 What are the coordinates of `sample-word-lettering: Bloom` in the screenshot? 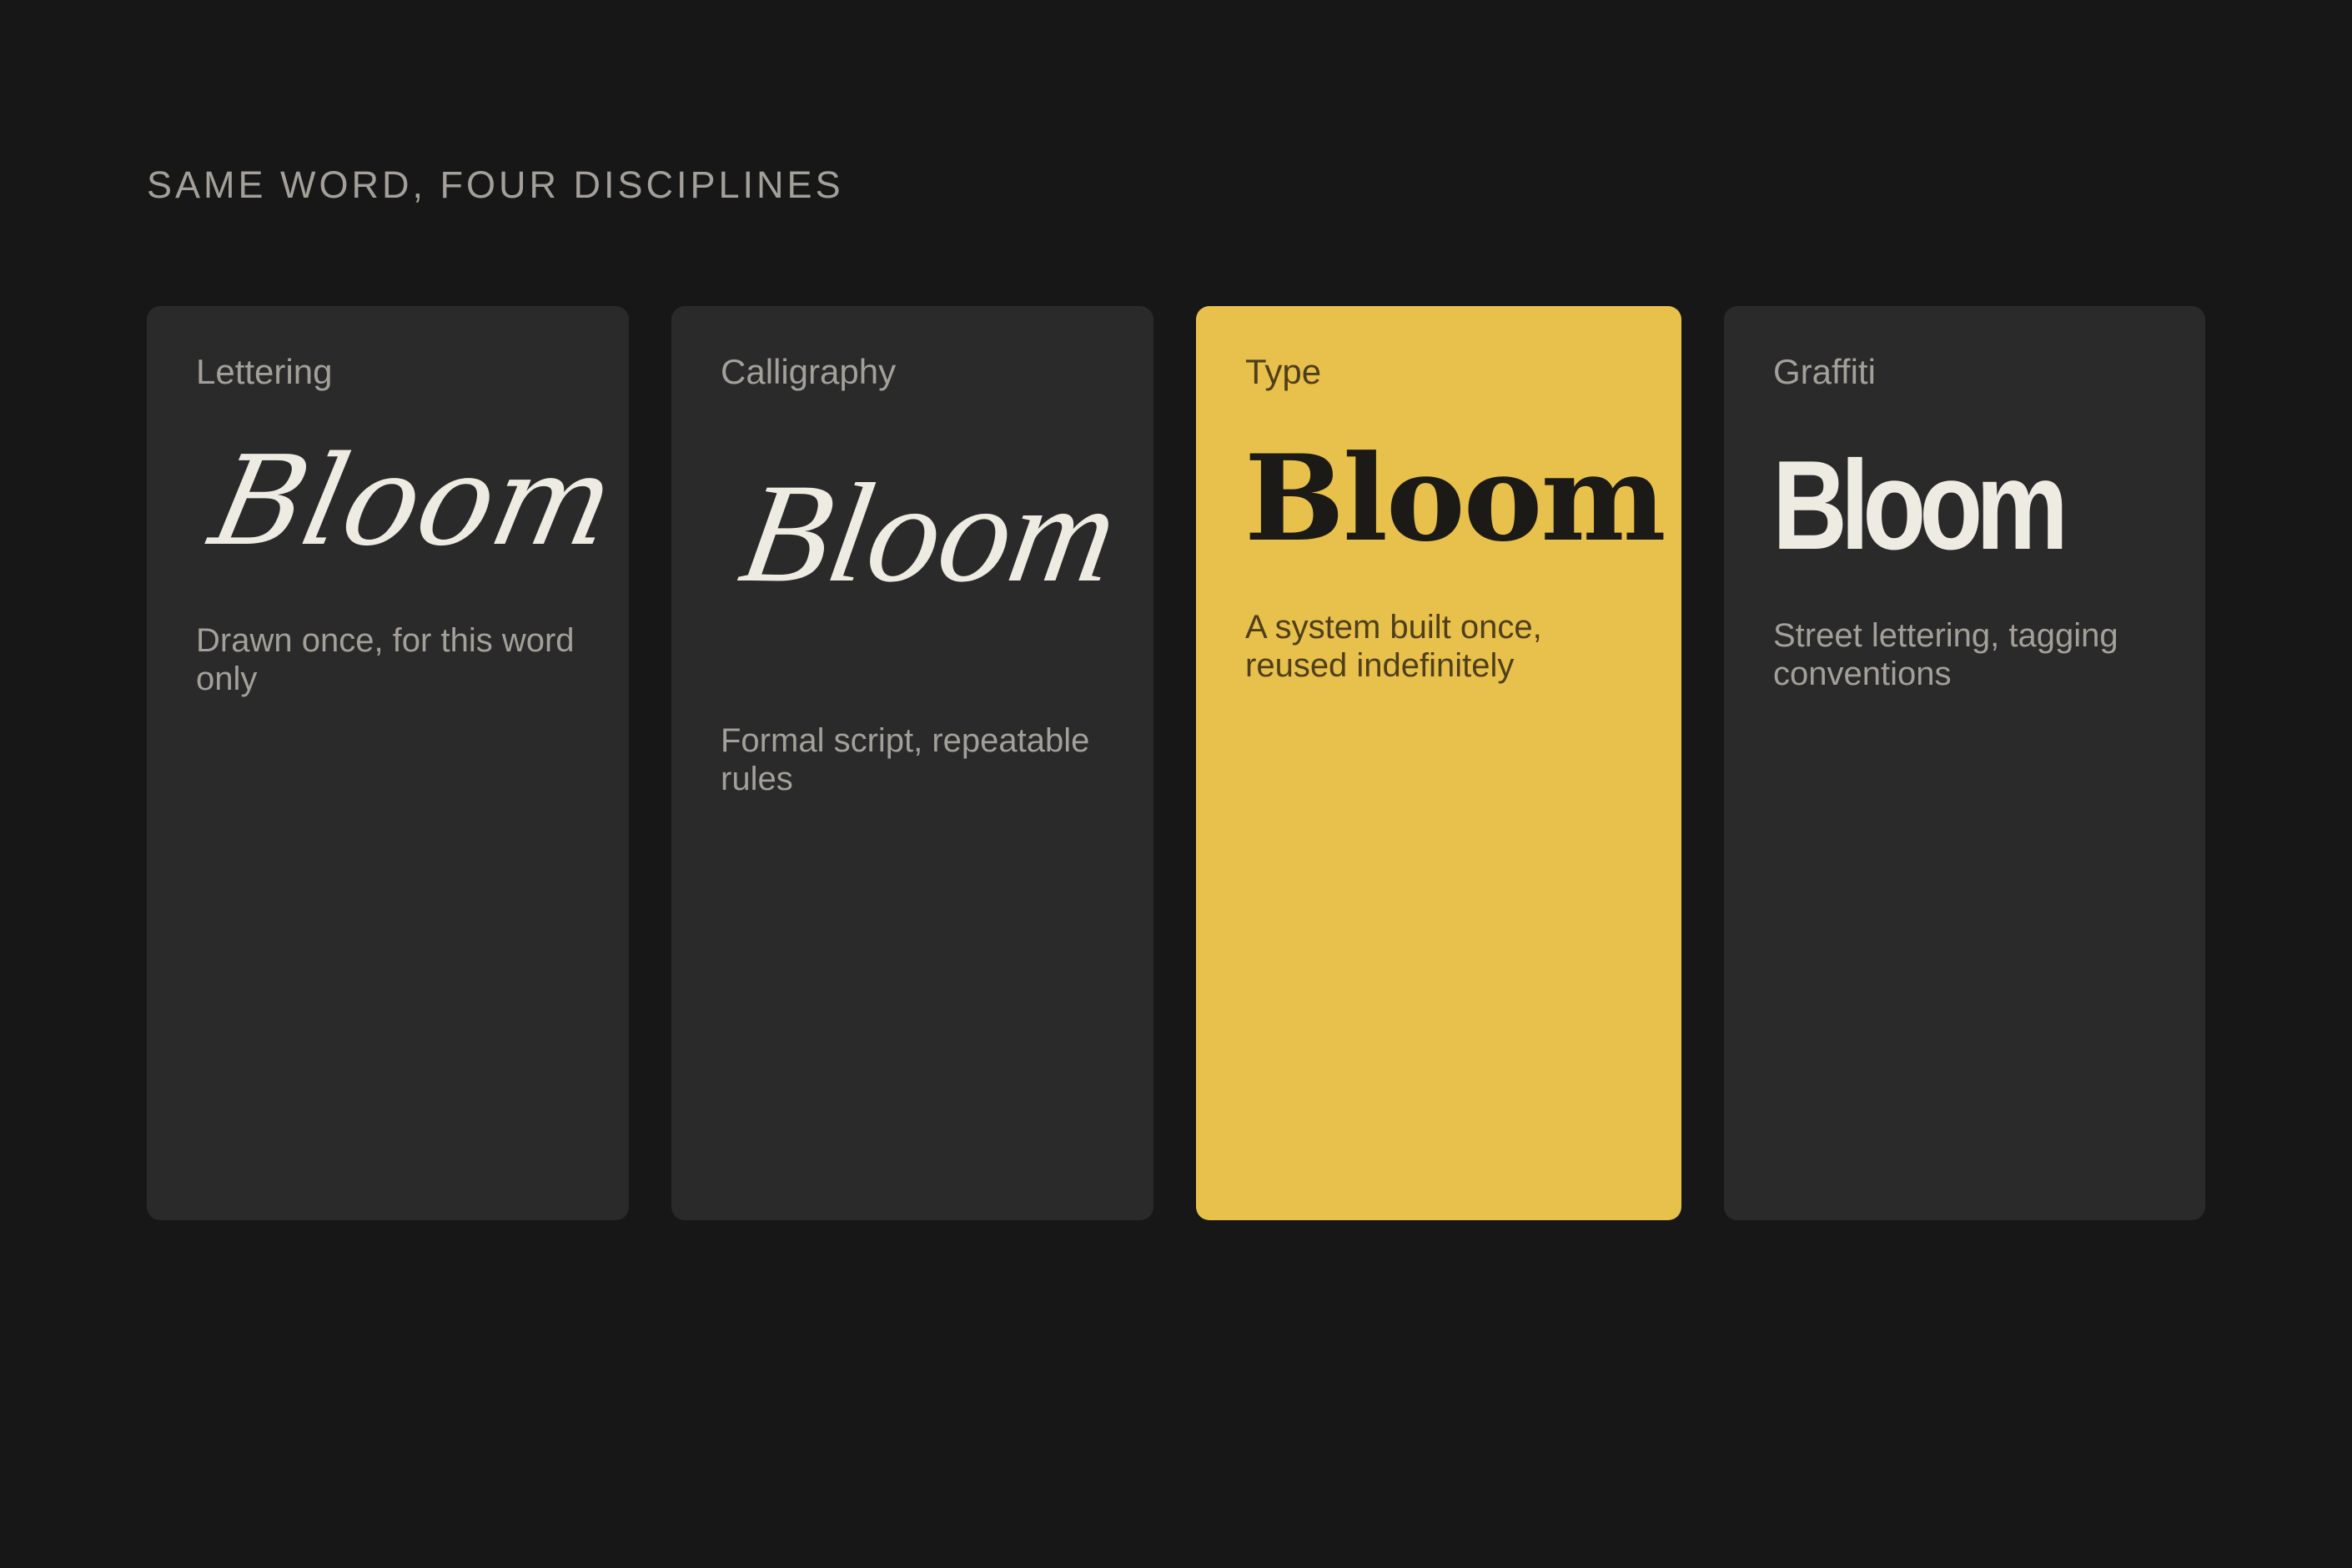 It's located at (413, 502).